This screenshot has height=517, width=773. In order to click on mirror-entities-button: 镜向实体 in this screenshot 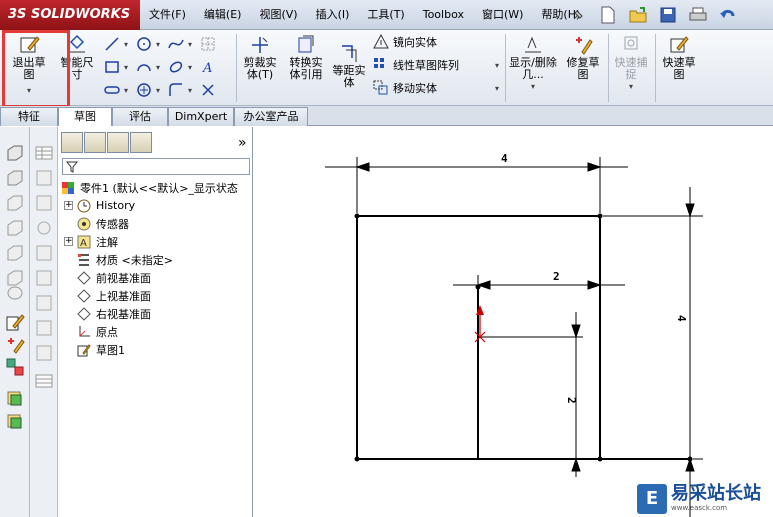, I will do `click(405, 42)`.